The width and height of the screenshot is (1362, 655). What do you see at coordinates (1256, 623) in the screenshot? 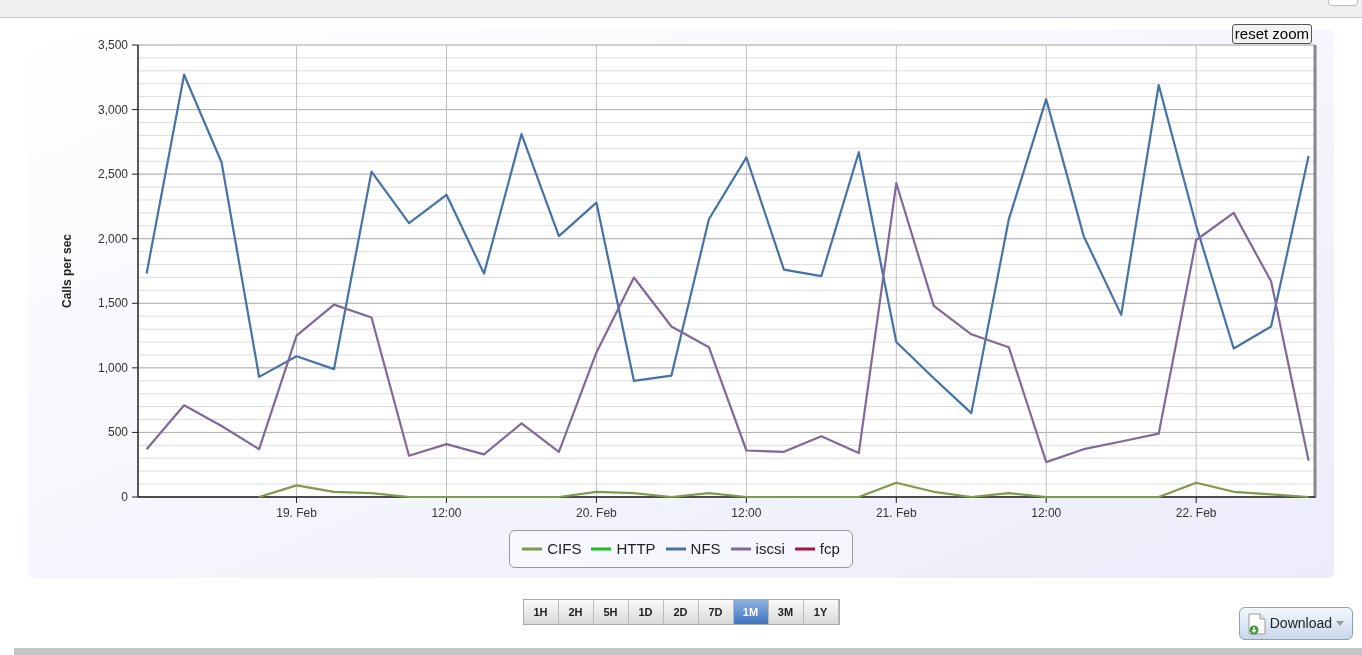
I see `document-download-icon` at bounding box center [1256, 623].